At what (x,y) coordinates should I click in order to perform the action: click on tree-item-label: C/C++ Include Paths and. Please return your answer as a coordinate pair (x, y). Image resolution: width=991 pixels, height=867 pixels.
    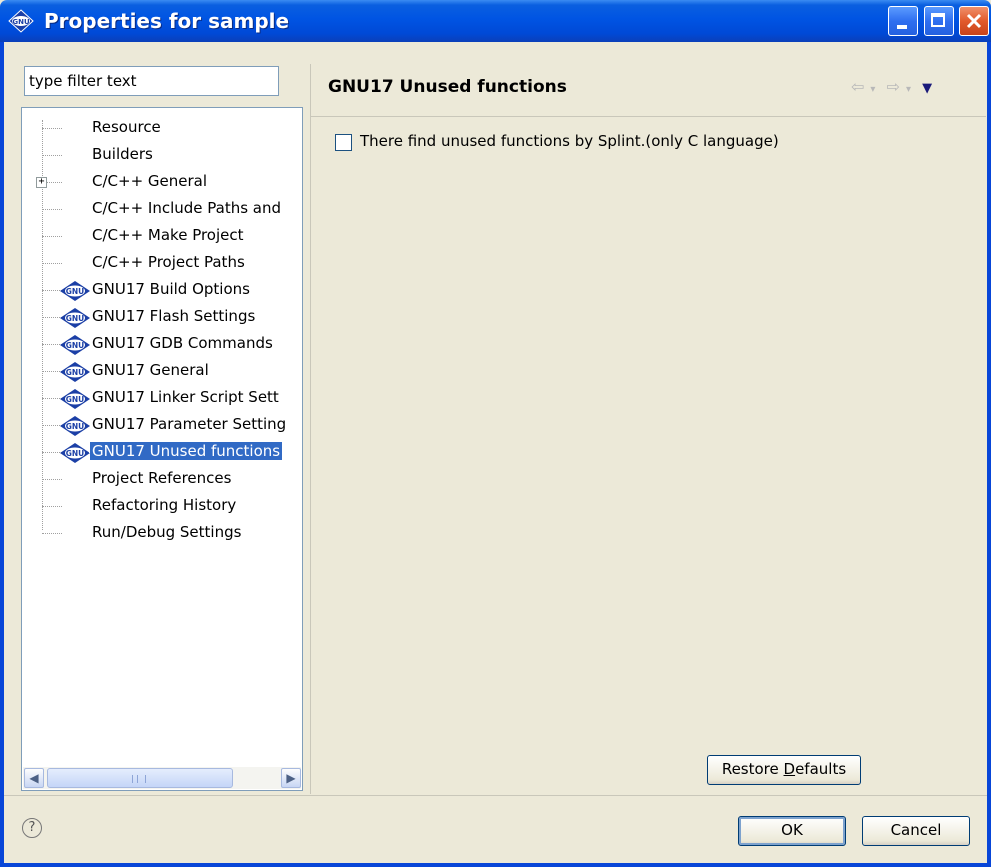
    Looking at the image, I should click on (187, 208).